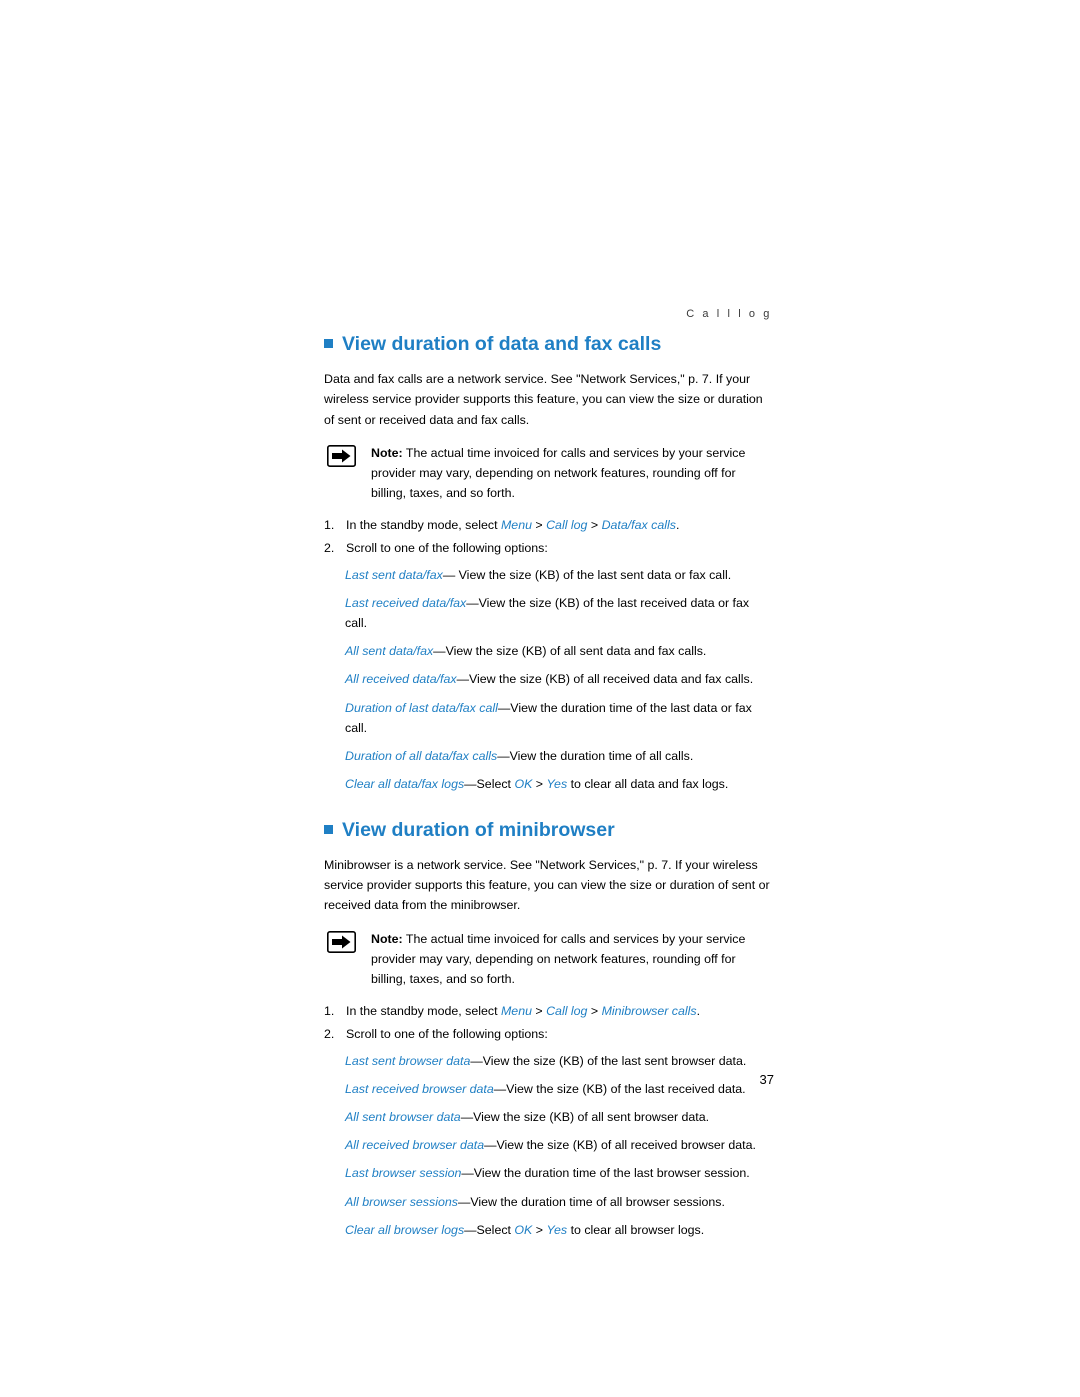 The height and width of the screenshot is (1397, 1080). What do you see at coordinates (389, 651) in the screenshot?
I see `option-term: All sent data/fax` at bounding box center [389, 651].